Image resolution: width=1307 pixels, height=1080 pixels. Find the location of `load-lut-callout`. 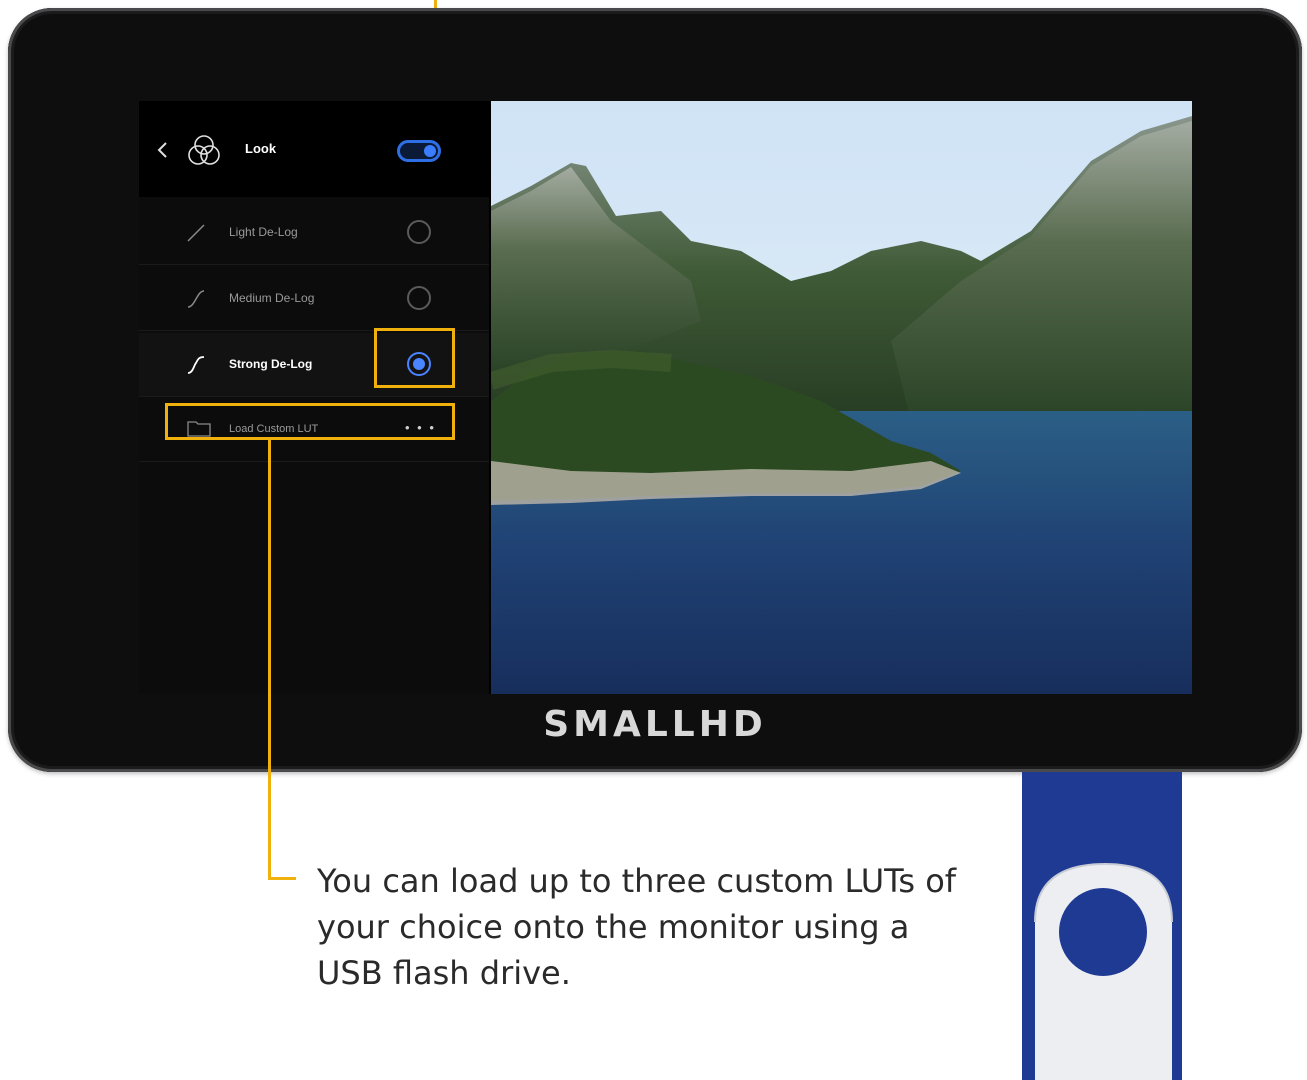

load-lut-callout is located at coordinates (310, 421).